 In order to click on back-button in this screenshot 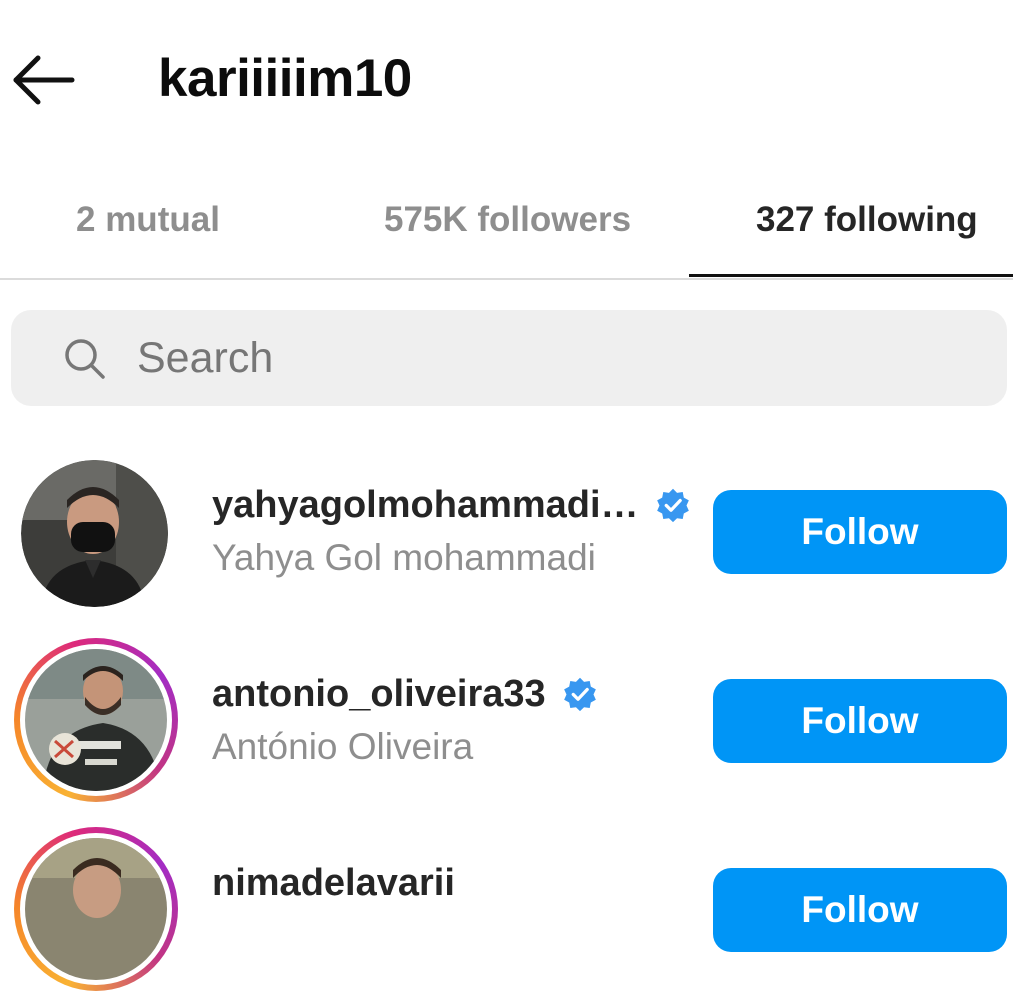, I will do `click(43, 80)`.